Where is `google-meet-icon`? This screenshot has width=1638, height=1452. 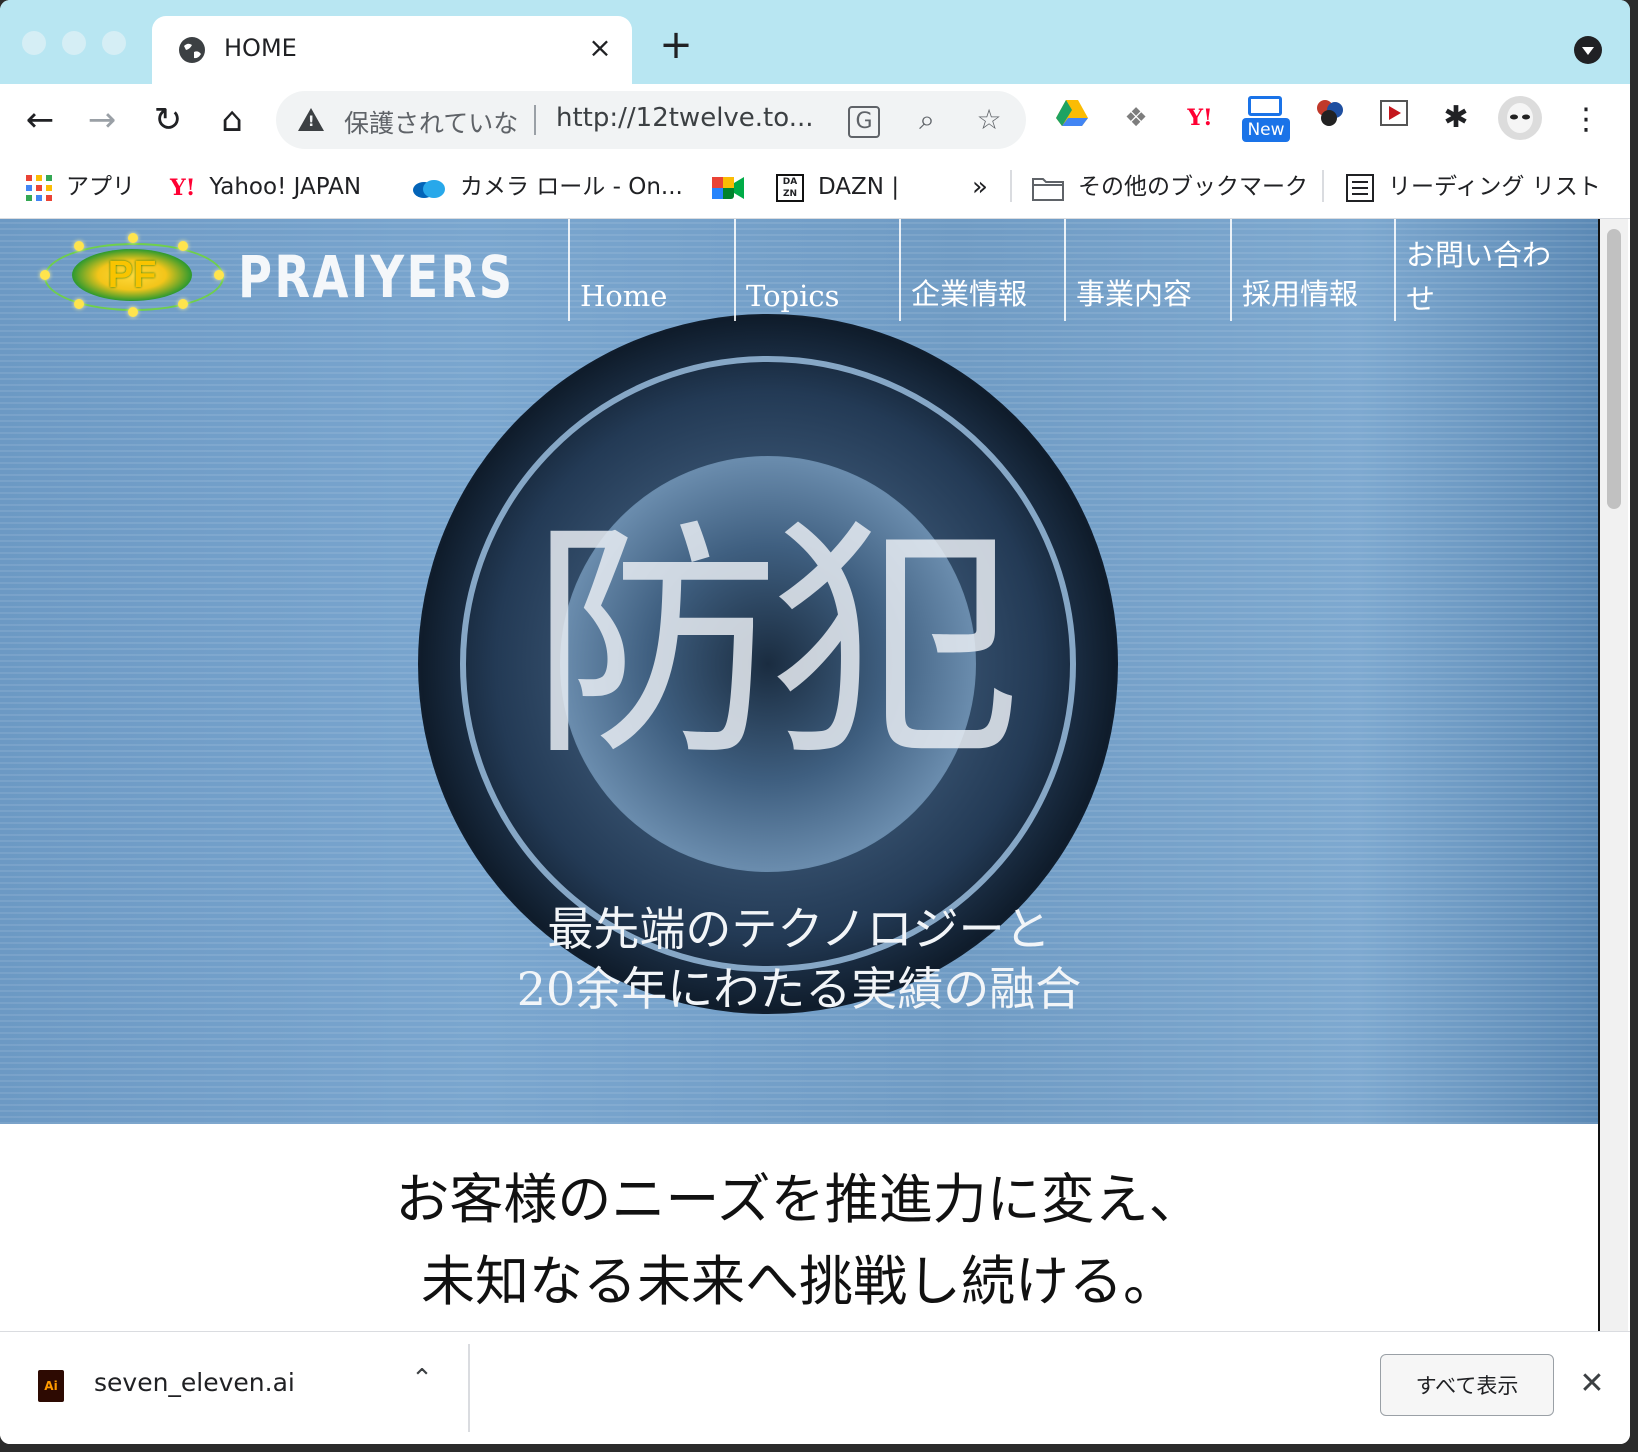 google-meet-icon is located at coordinates (728, 187).